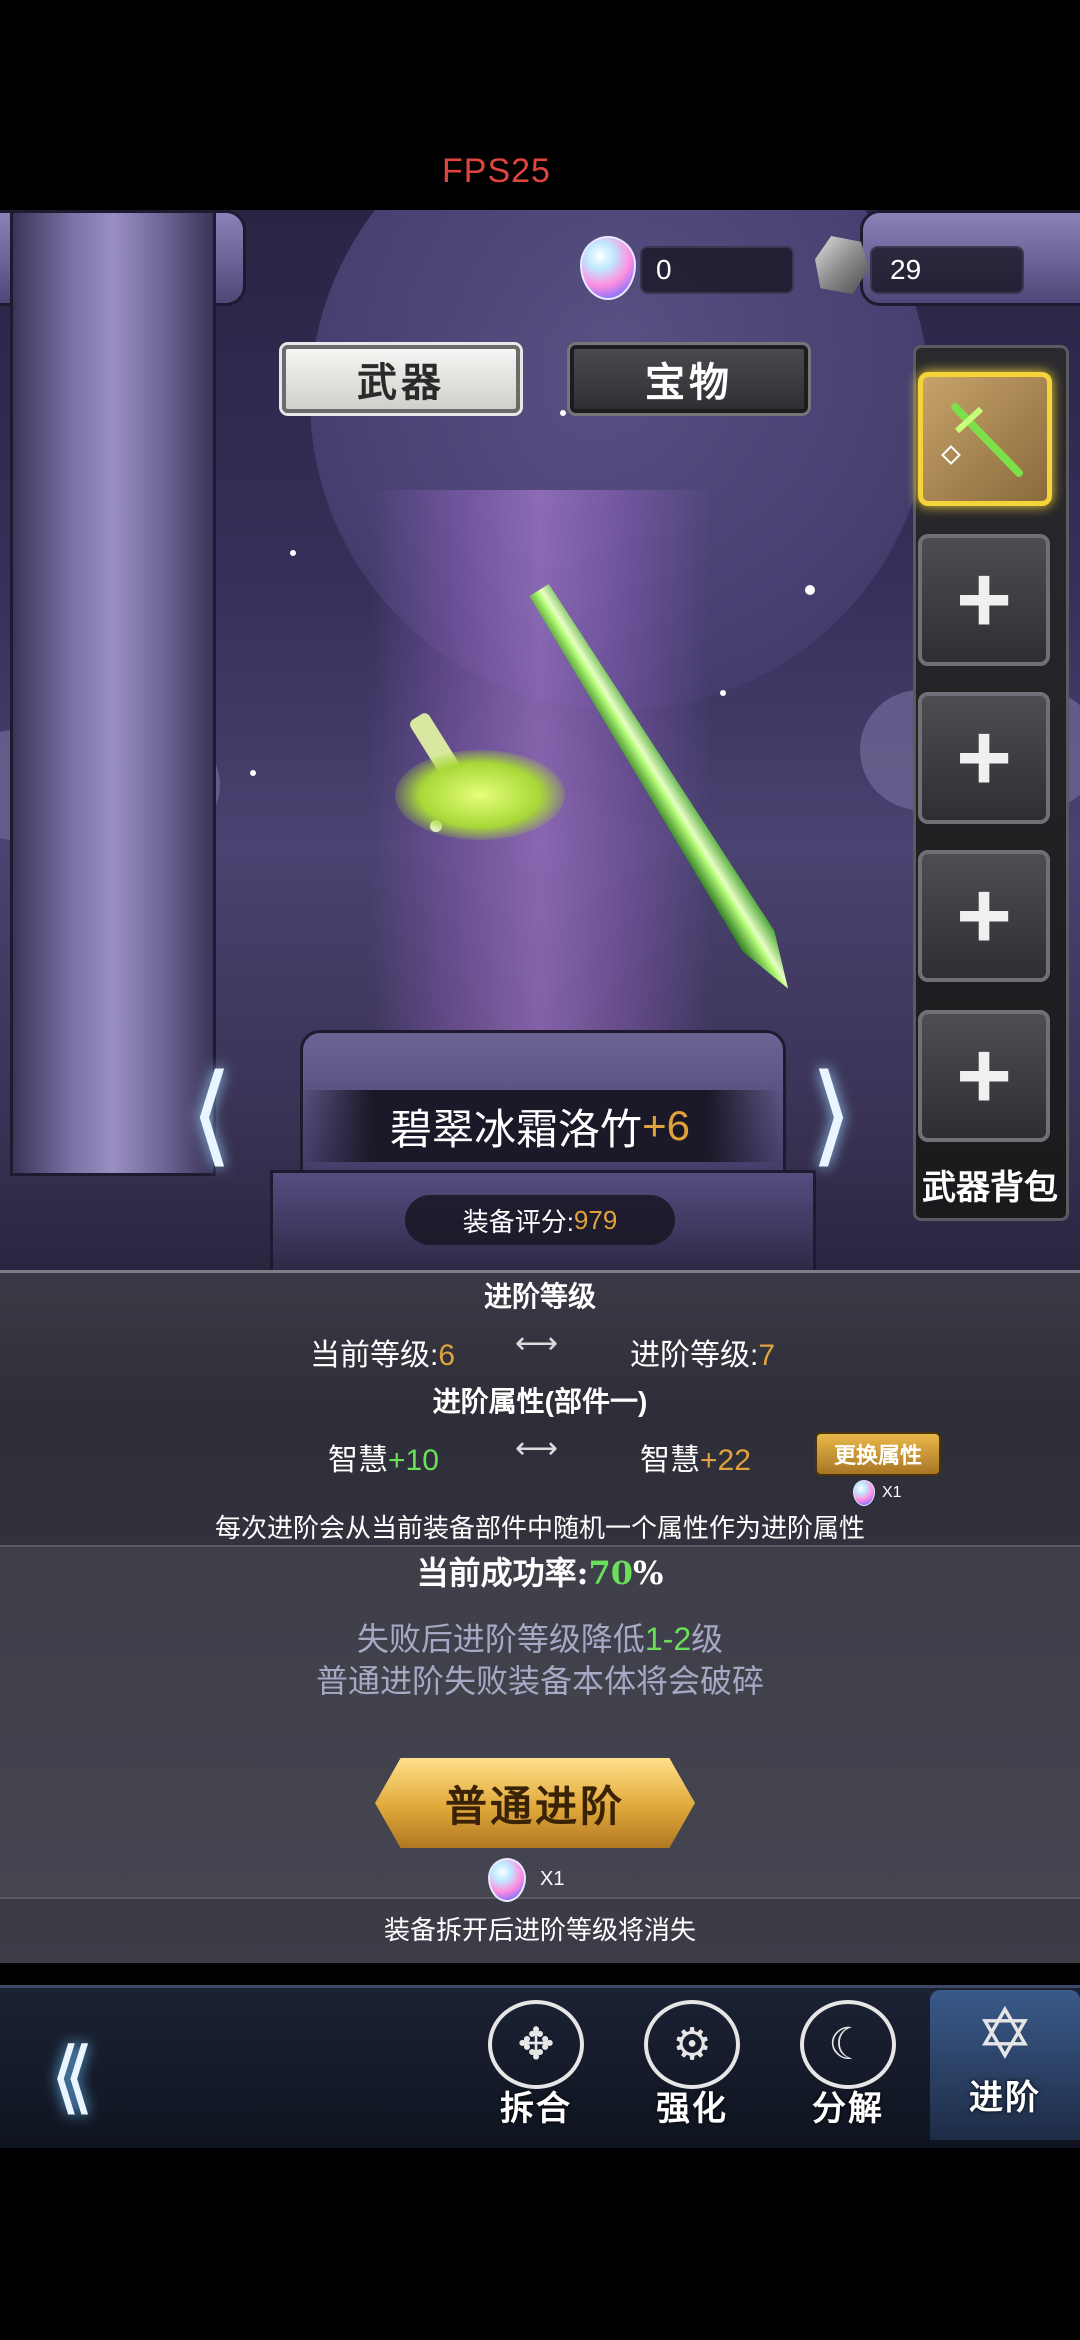  What do you see at coordinates (540, 1401) in the screenshot?
I see `advance-attr-title: 进阶属性(部件一)` at bounding box center [540, 1401].